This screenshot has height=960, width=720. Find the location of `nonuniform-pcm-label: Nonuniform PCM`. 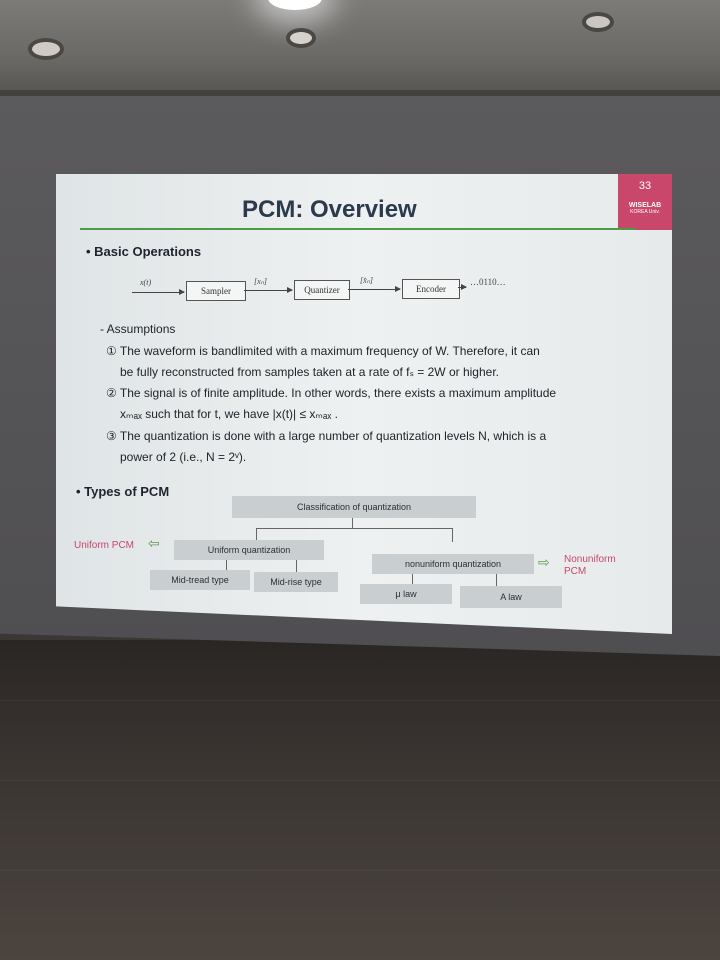

nonuniform-pcm-label: Nonuniform PCM is located at coordinates (590, 565).